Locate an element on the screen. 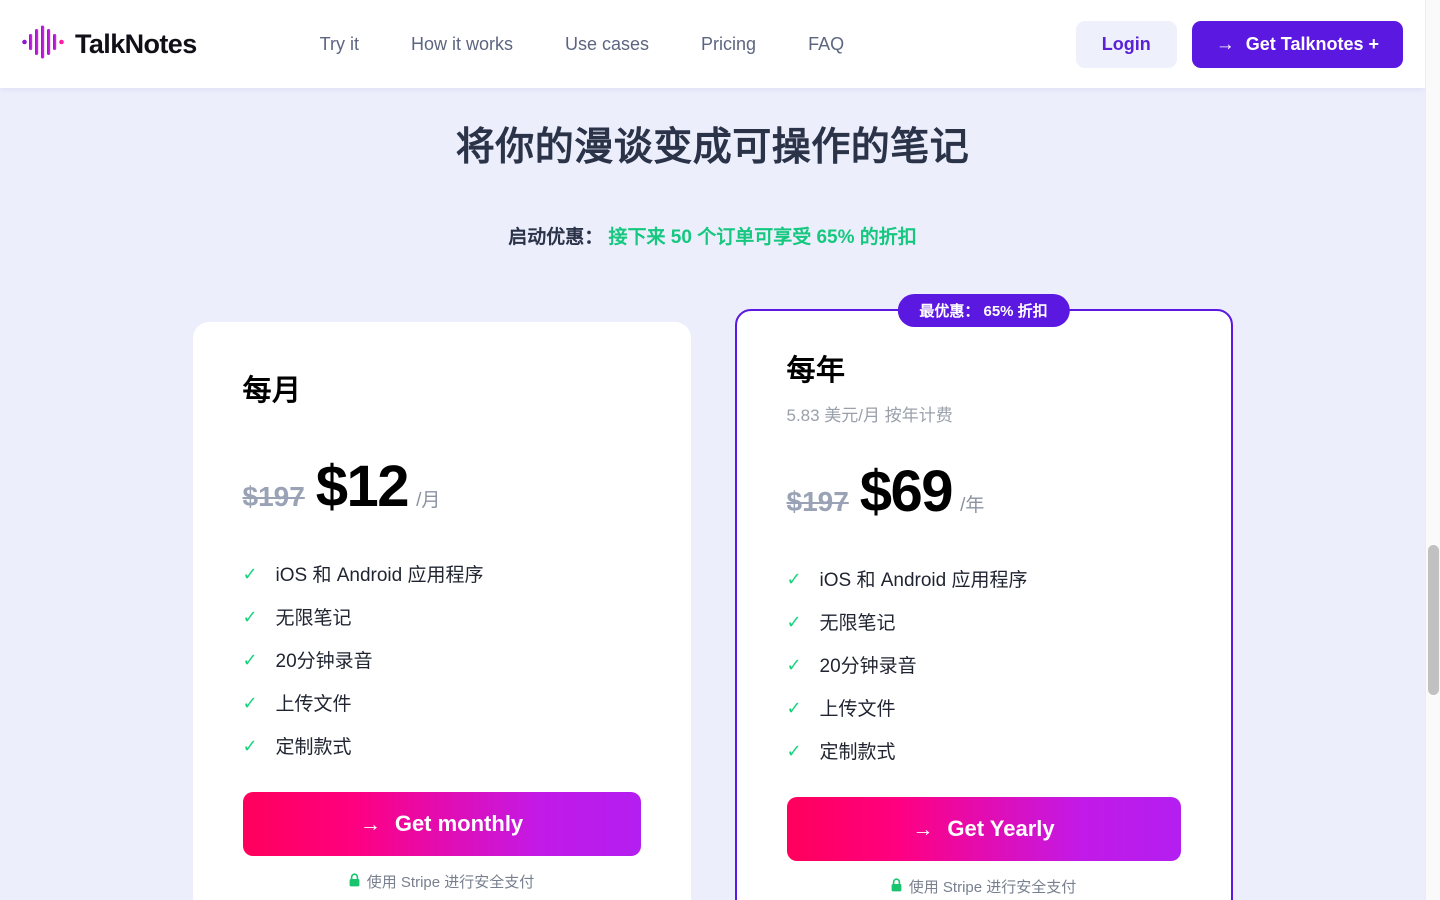 This screenshot has width=1440, height=900. brand-logo: TalkNotes is located at coordinates (109, 44).